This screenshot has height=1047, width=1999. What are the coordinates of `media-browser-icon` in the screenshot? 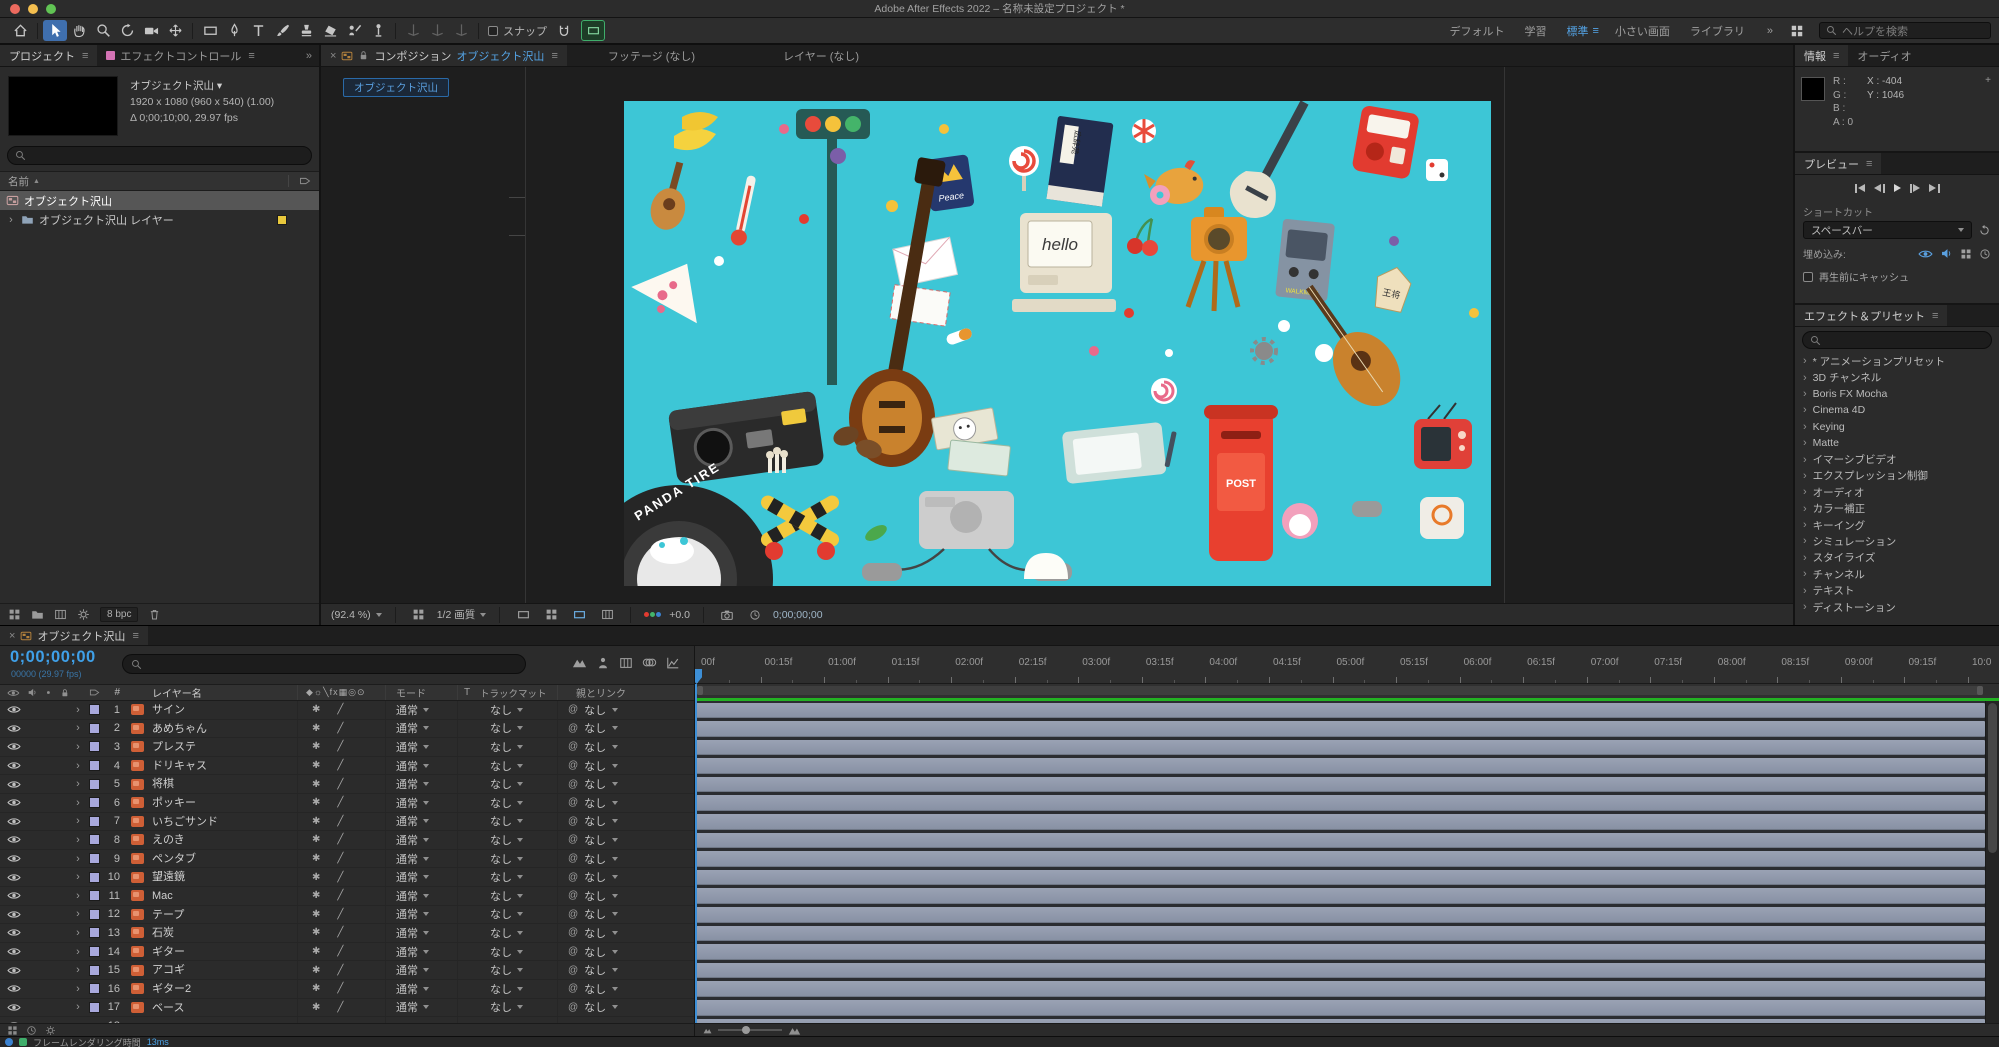 It's located at (1797, 30).